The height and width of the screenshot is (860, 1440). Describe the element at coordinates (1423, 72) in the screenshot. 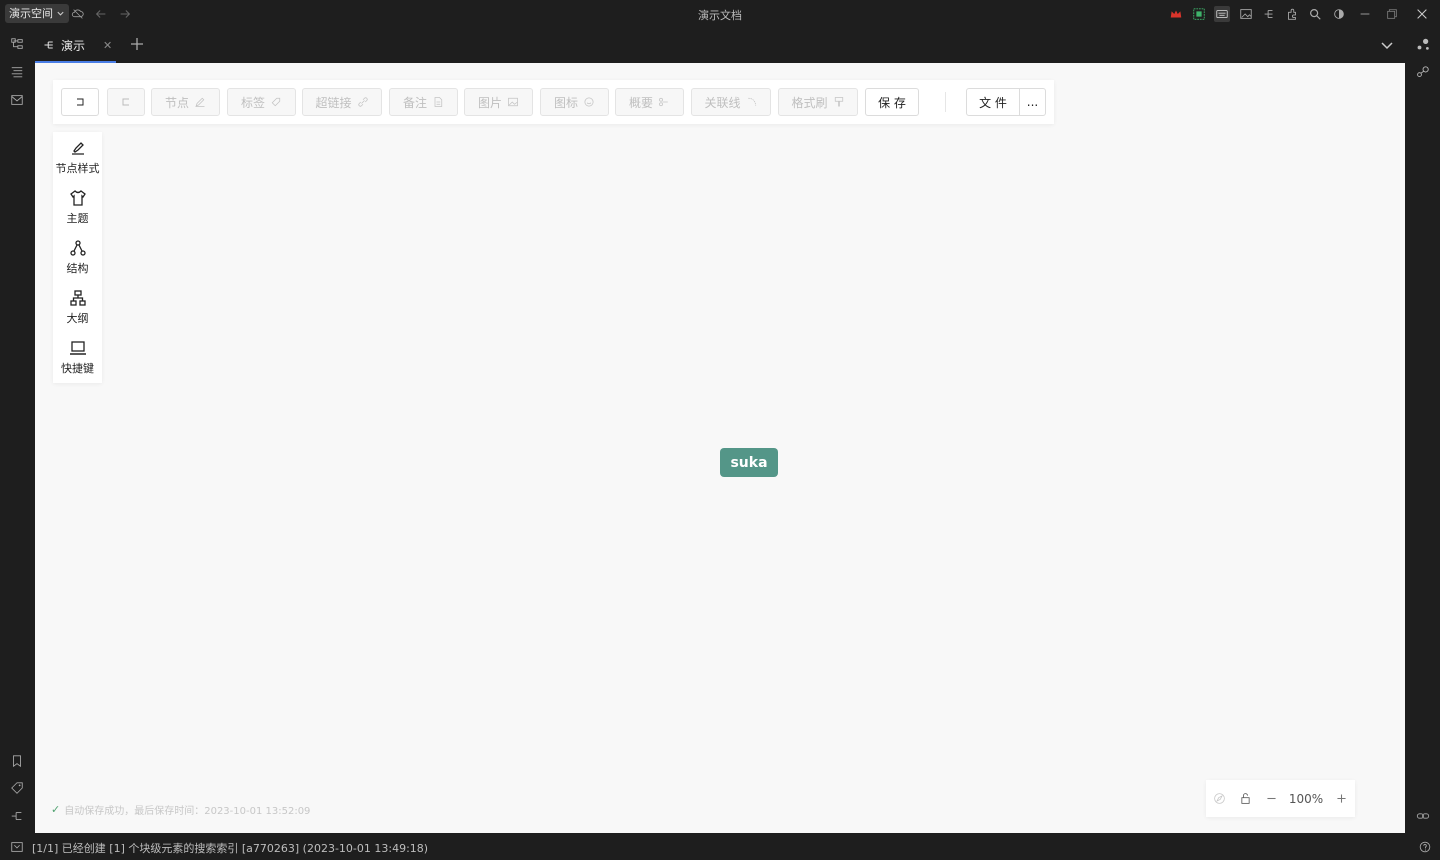

I see `global-graph-icon` at that location.